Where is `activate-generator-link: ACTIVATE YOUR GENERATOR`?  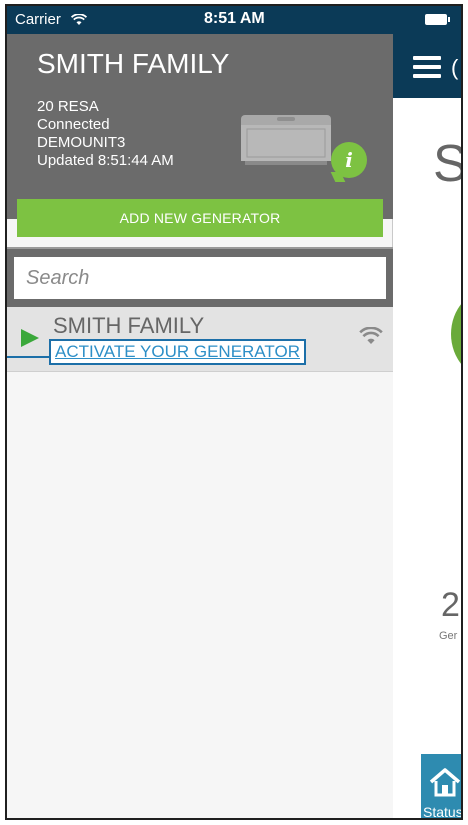 activate-generator-link: ACTIVATE YOUR GENERATOR is located at coordinates (177, 352).